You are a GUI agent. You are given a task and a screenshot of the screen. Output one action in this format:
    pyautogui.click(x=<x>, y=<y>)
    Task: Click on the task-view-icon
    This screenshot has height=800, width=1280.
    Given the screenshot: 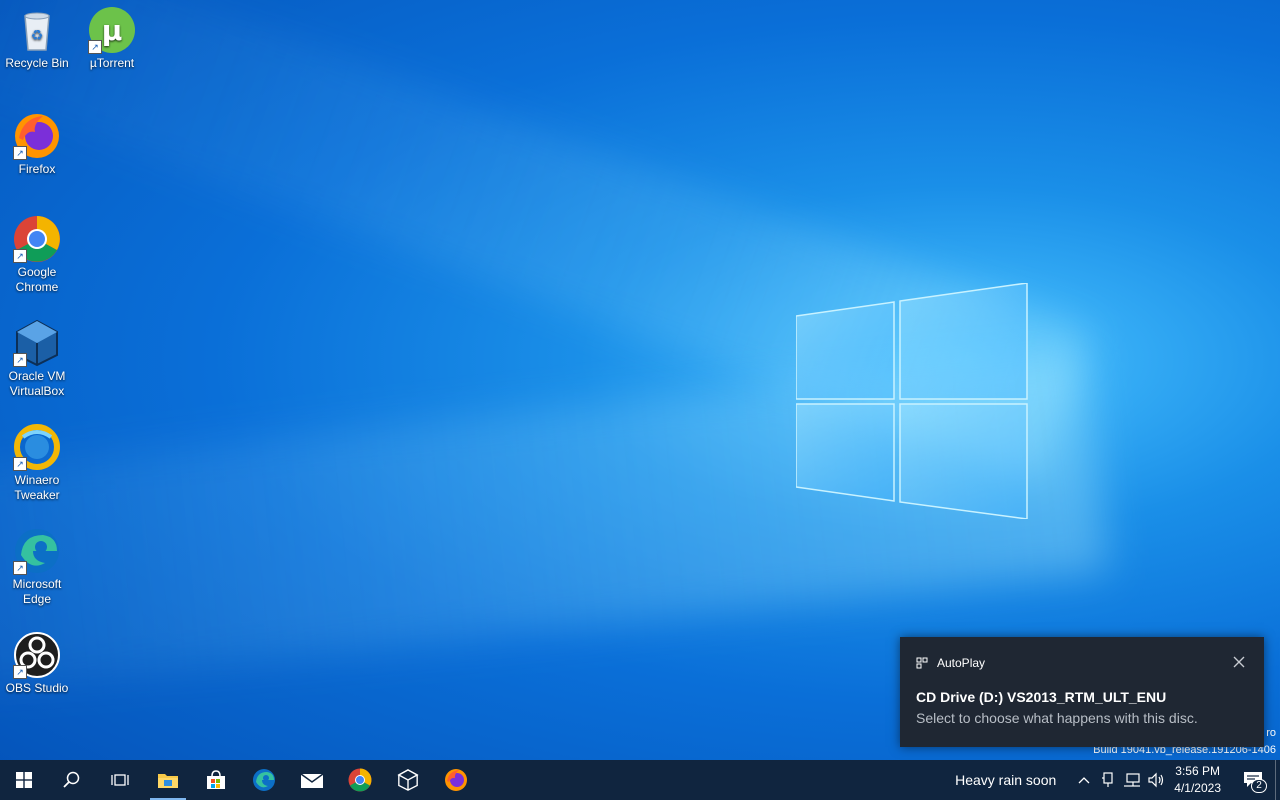 What is the action you would take?
    pyautogui.click(x=120, y=780)
    